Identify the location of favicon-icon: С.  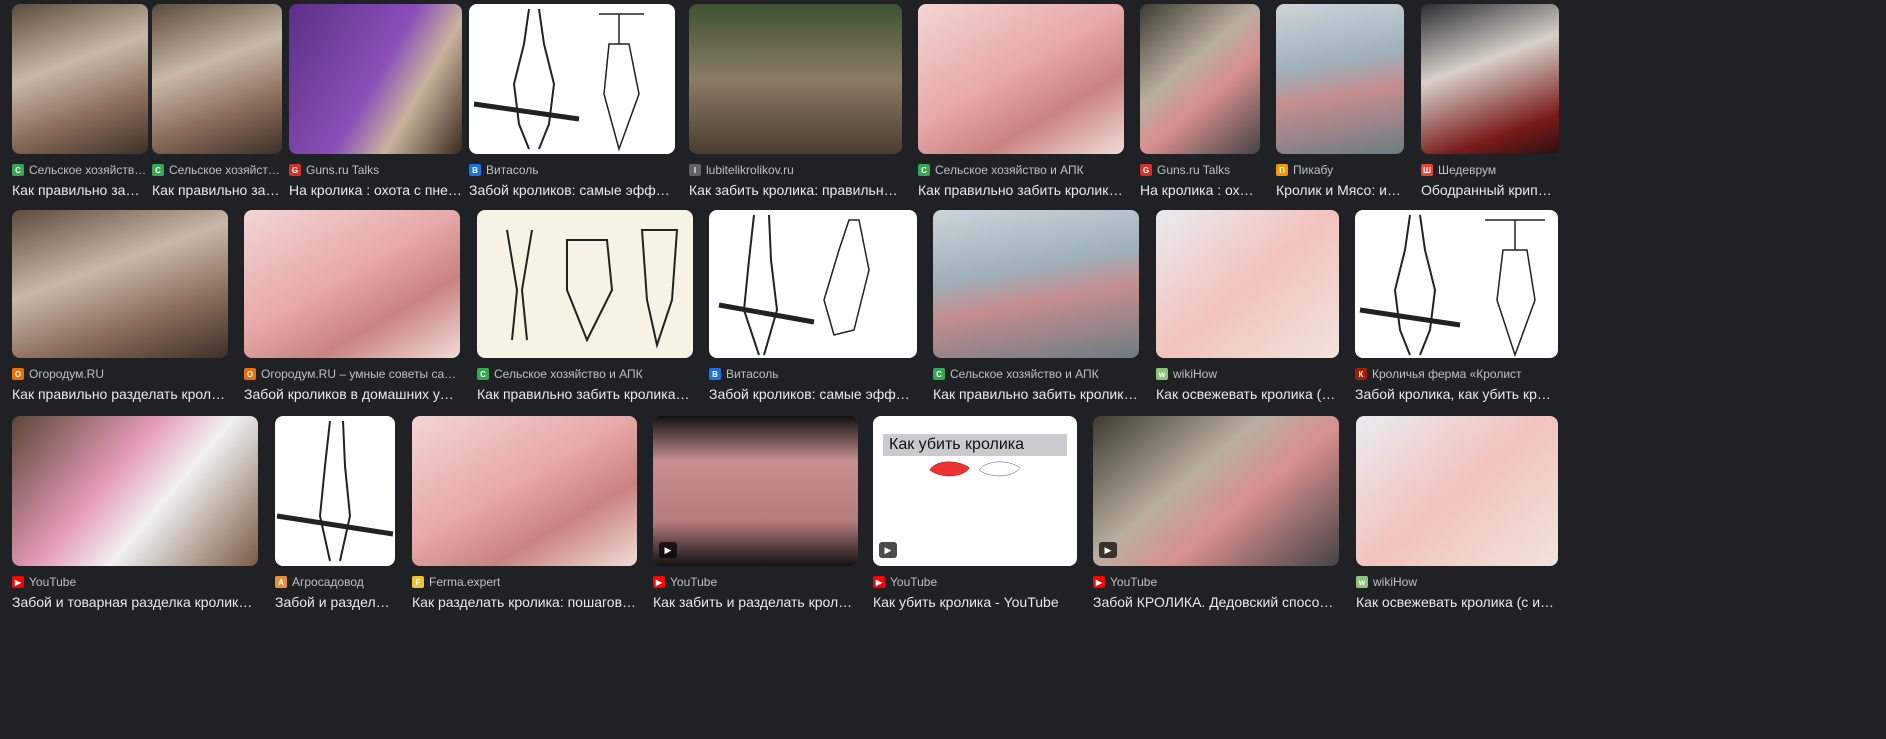
(158, 170).